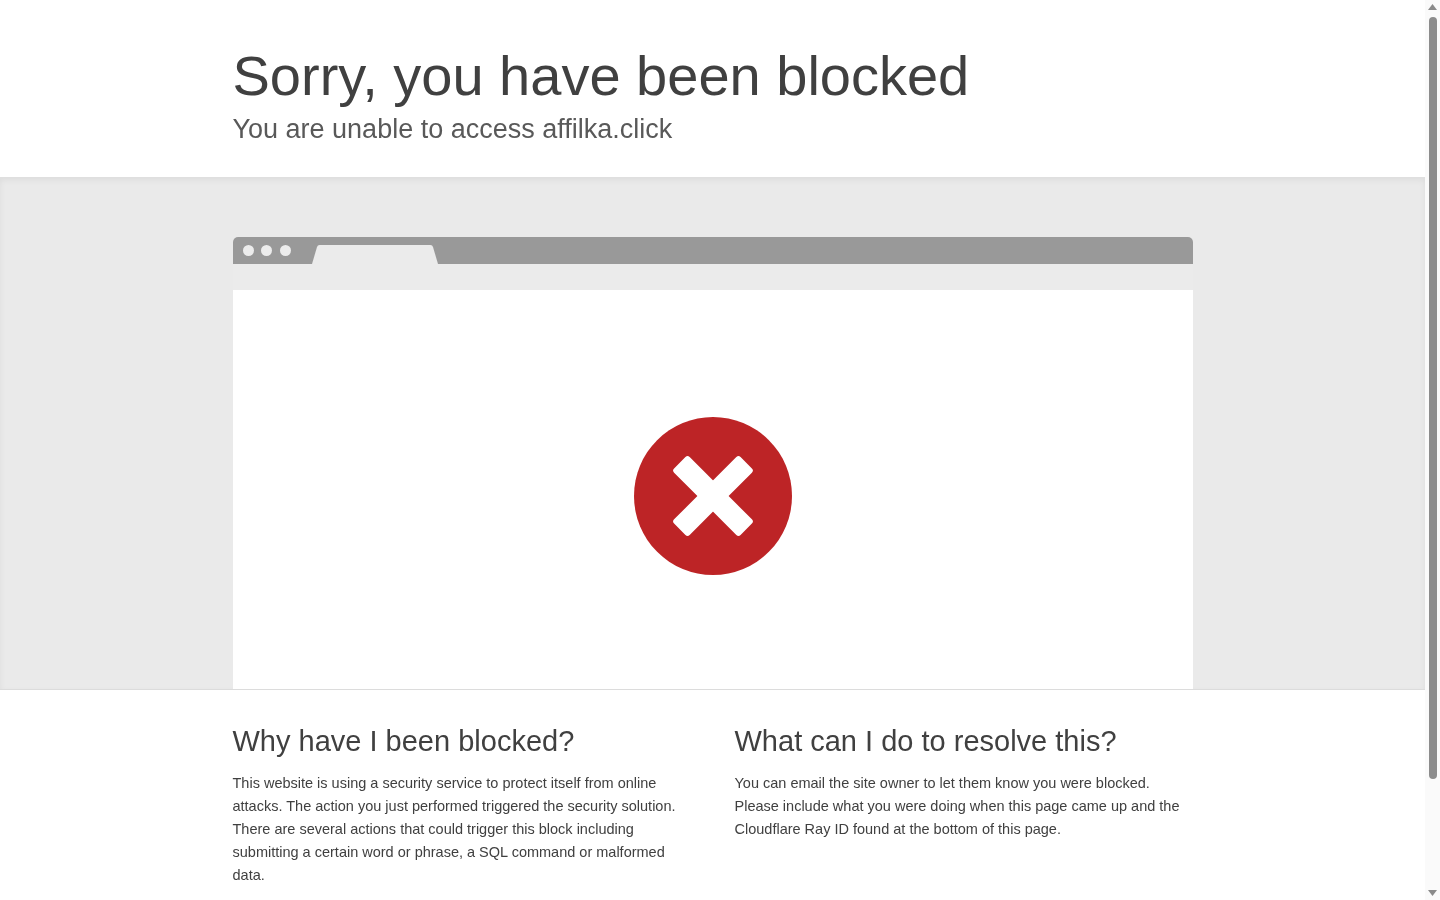 This screenshot has height=900, width=1440. I want to click on section-text: This website is using a security service to protect itself from online attacks. The action you just performed triggered the security solution. There are several actions that could trigger this block including submitting a certain word or phrase, a SQL command or malformed data., so click(454, 830).